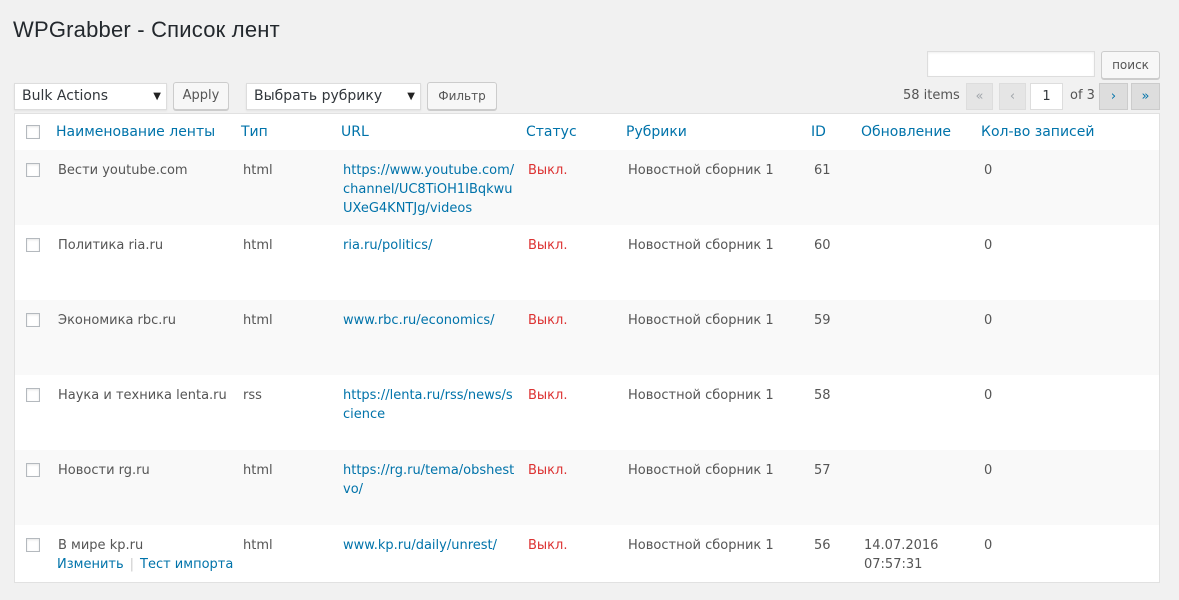  I want to click on current-page-input, so click(1046, 96).